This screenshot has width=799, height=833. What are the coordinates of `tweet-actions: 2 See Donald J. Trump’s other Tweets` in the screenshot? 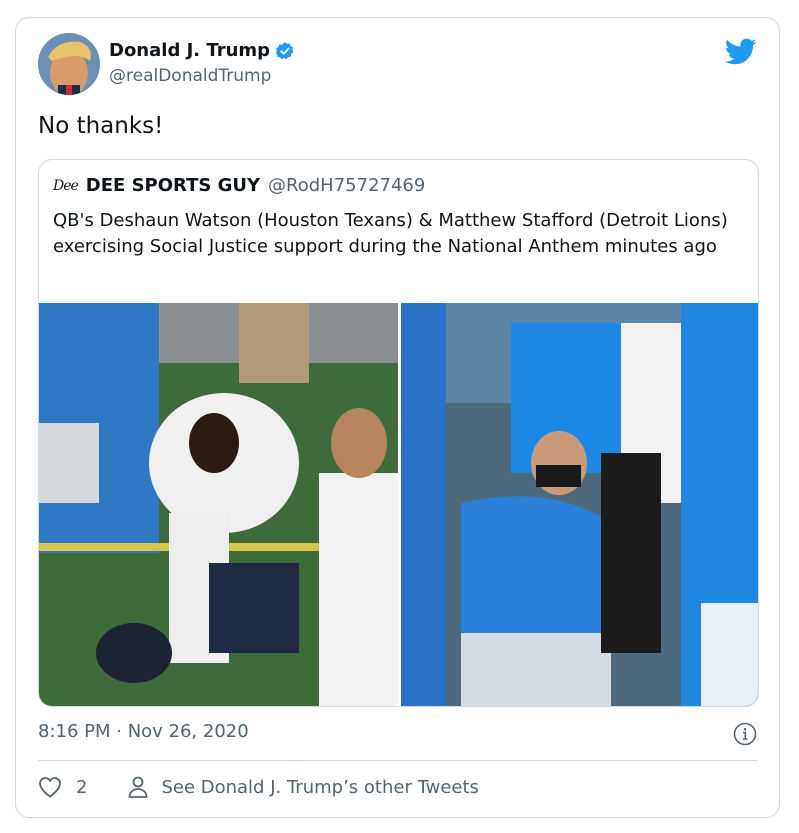 It's located at (258, 787).